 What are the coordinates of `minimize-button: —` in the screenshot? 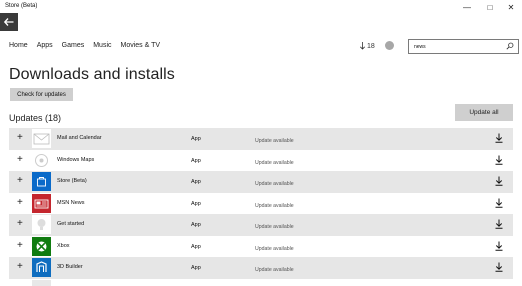 It's located at (467, 7).